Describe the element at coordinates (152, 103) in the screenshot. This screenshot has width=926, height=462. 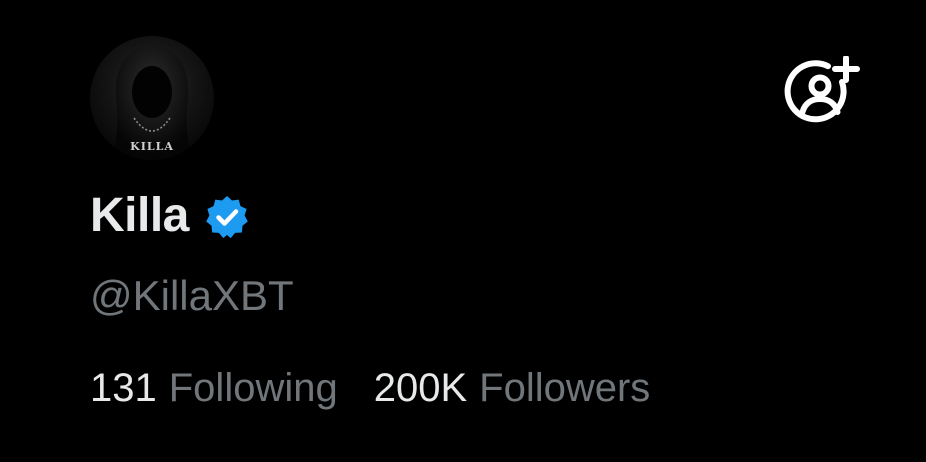
I see `hooded-figure-icon: KILLA` at that location.